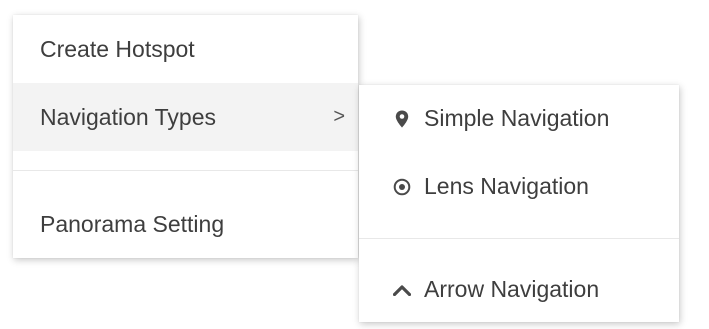  I want to click on submenu-item-arrow-navigation: Arrow Navigation, so click(519, 289).